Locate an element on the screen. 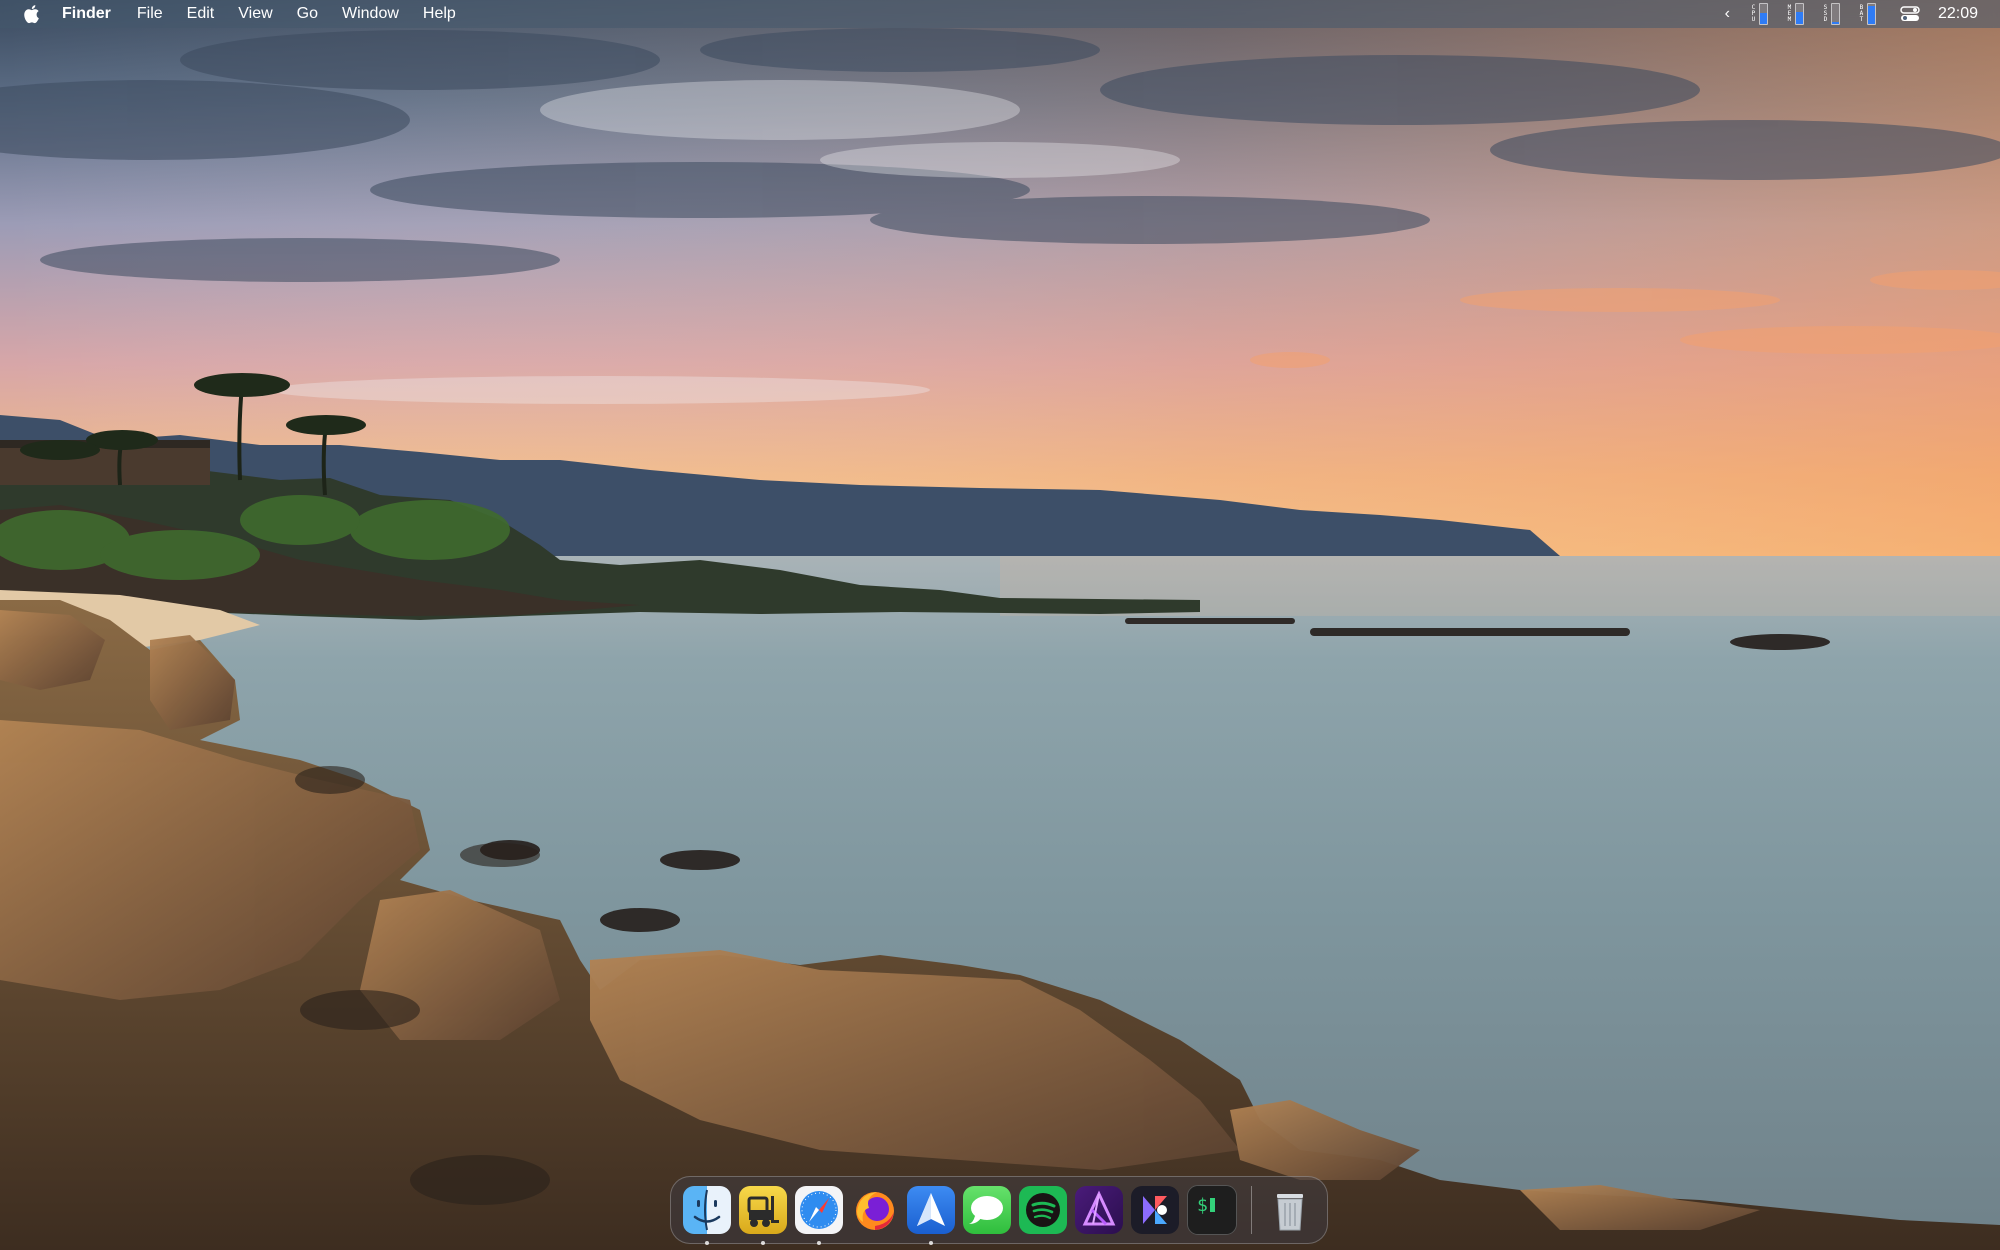  memory-stat-label: MEM is located at coordinates (1789, 13).